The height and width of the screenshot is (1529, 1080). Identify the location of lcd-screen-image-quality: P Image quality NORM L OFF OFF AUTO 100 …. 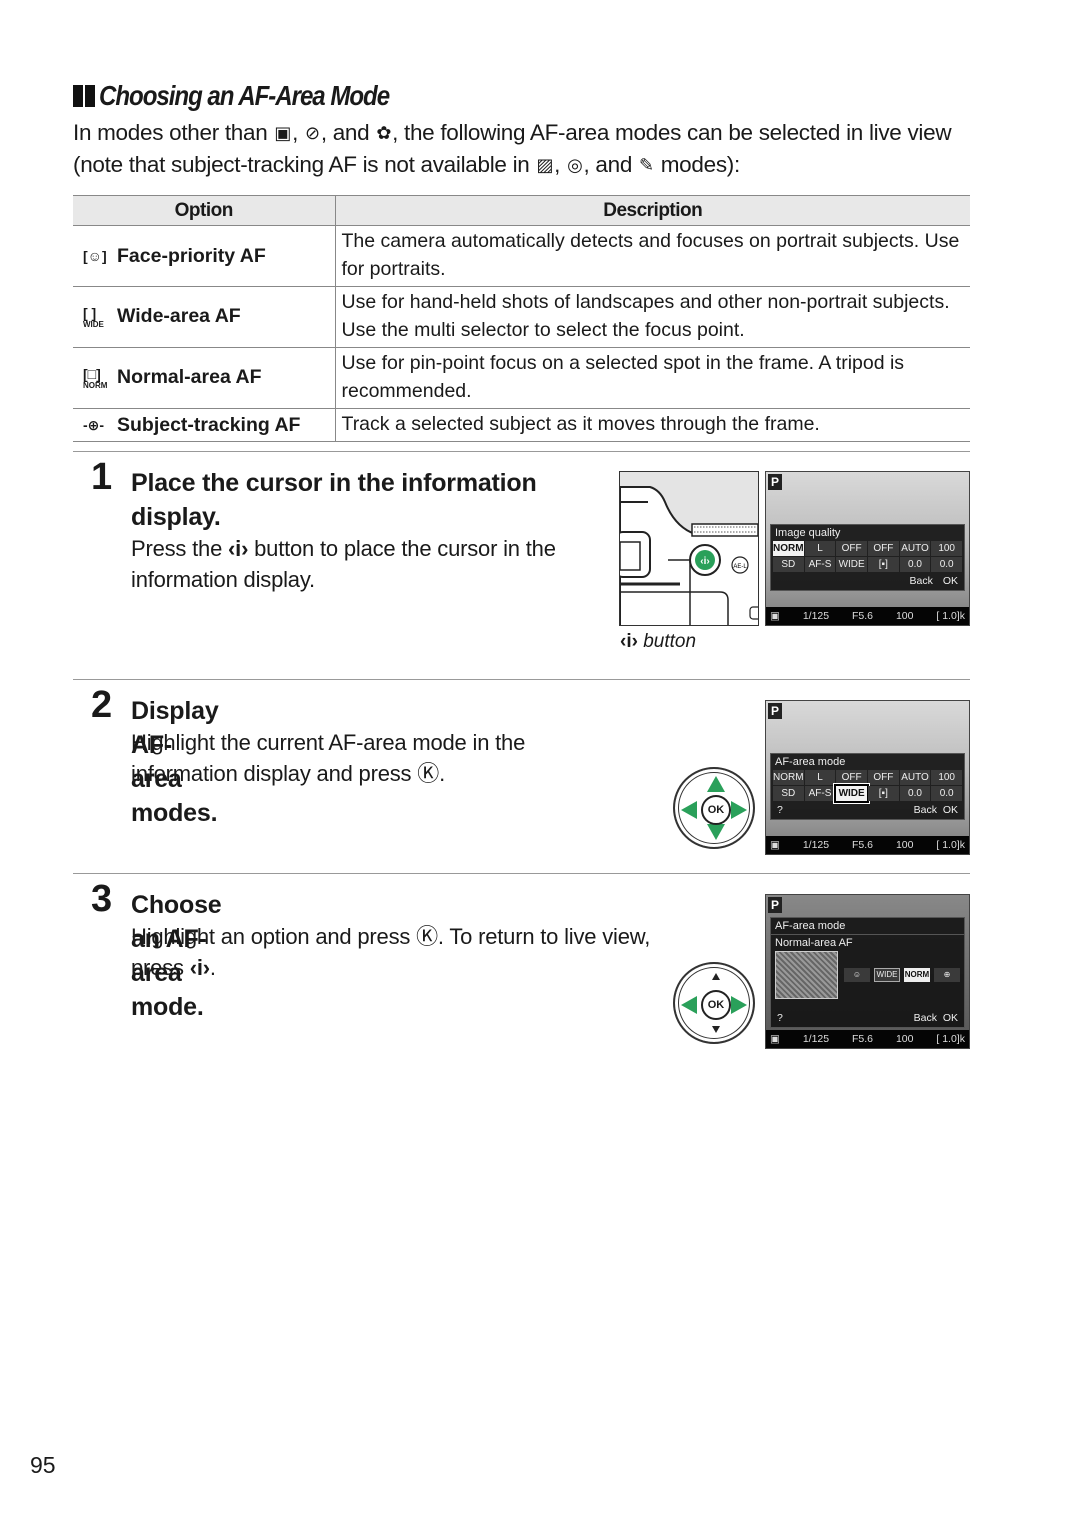
(867, 548).